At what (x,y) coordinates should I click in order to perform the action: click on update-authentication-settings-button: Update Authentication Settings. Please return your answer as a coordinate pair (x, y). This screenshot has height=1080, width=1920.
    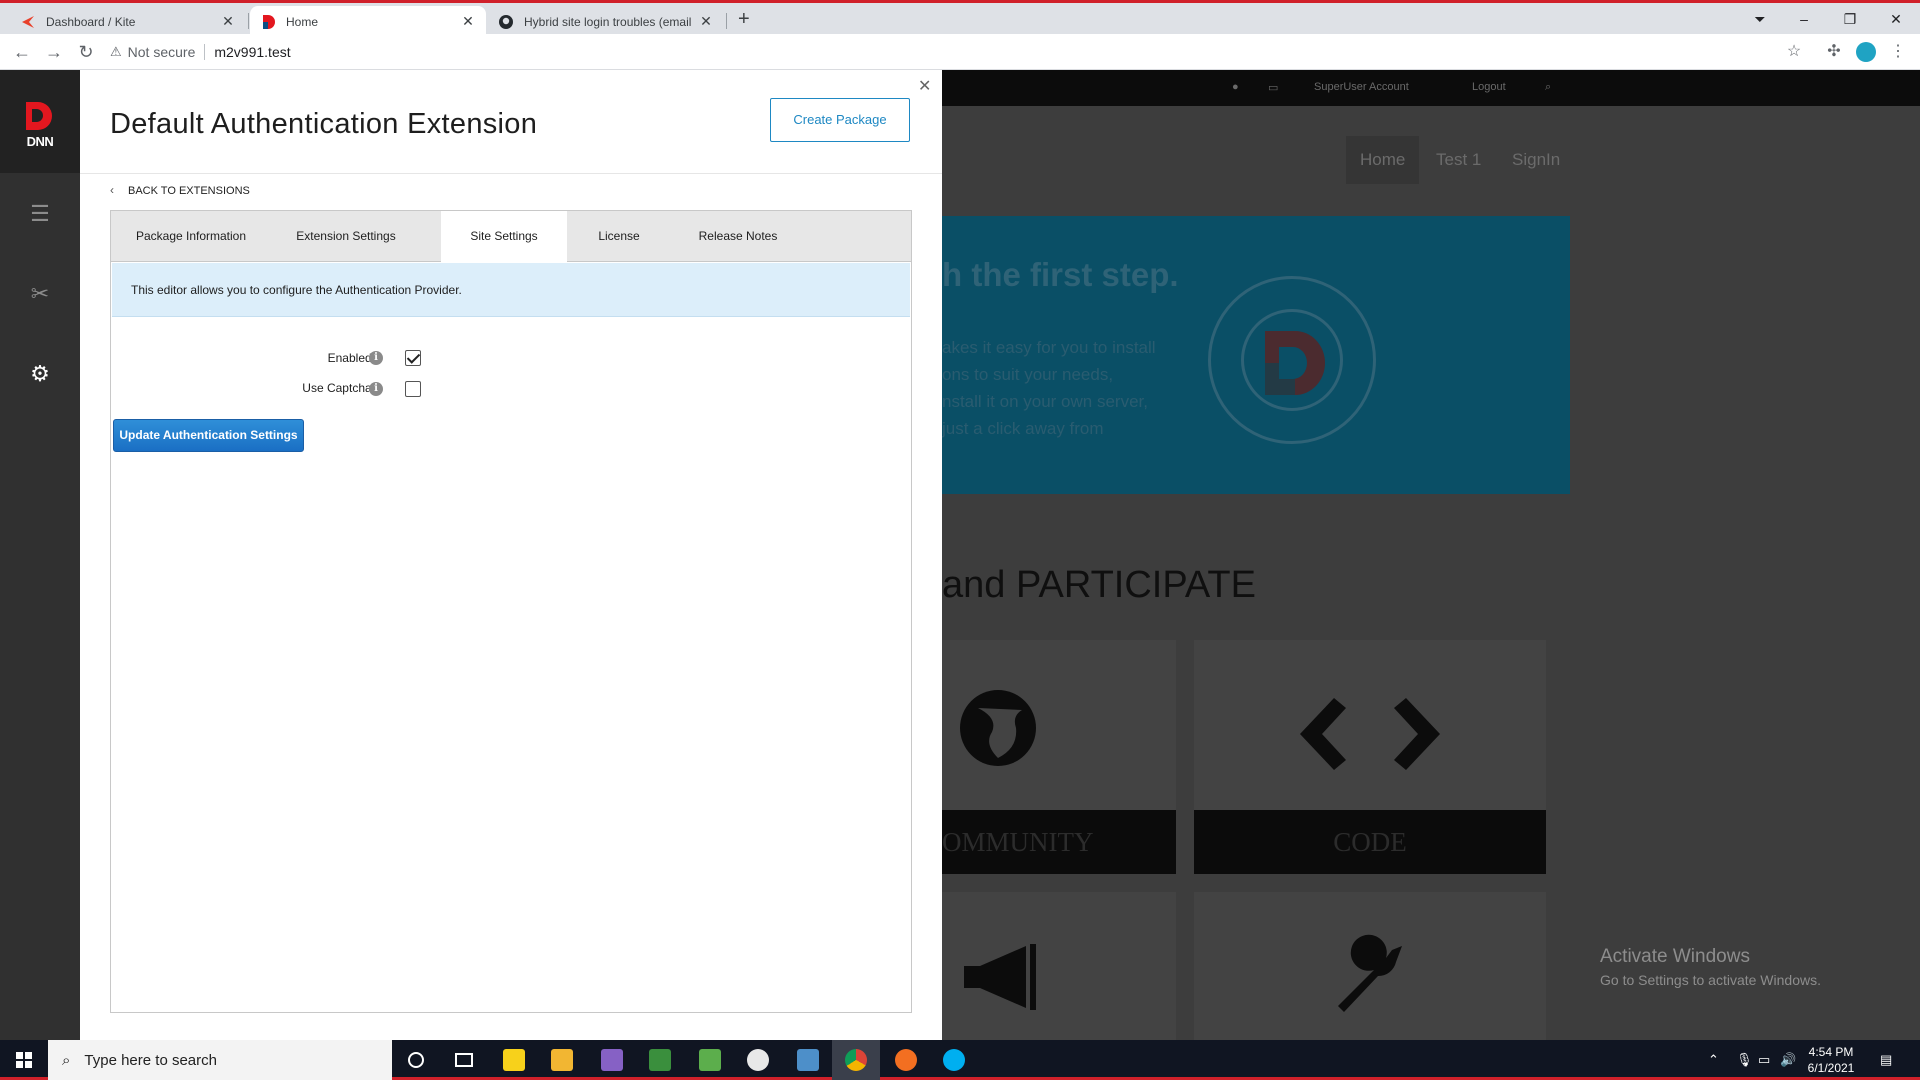
    Looking at the image, I should click on (208, 435).